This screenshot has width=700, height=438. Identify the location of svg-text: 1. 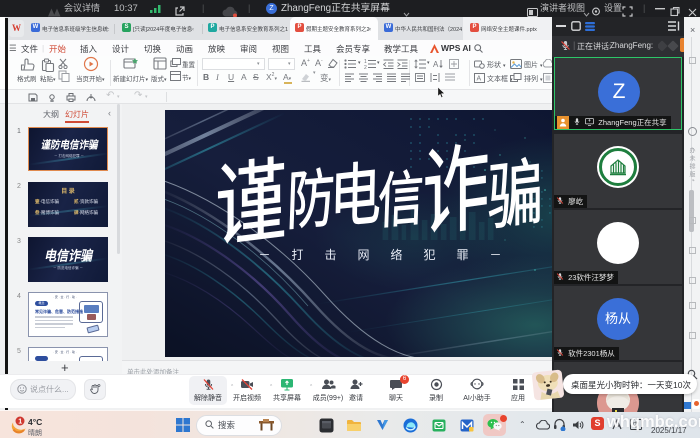
(20, 422).